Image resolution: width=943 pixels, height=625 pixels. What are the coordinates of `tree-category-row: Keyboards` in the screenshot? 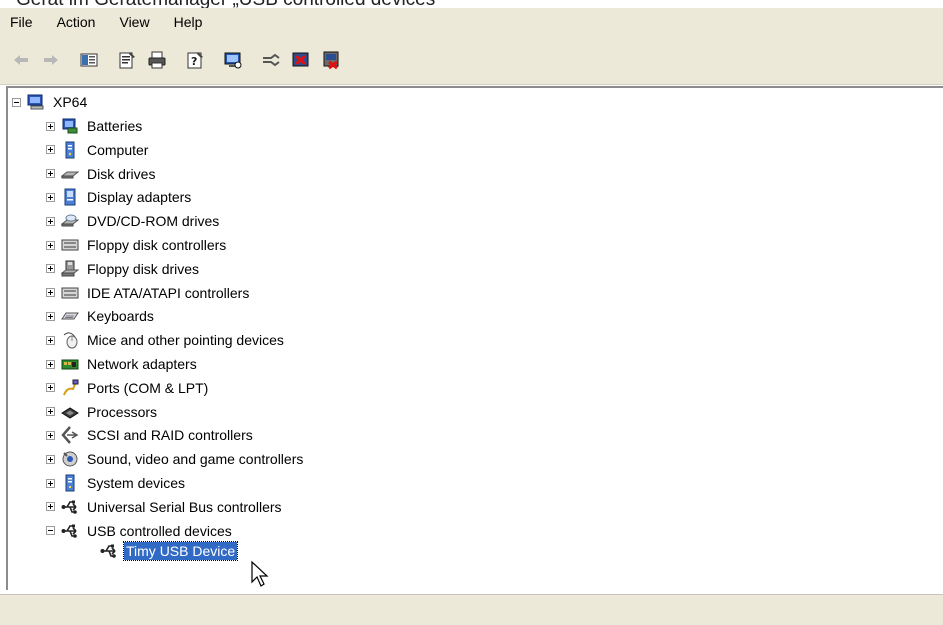 It's located at (101, 316).